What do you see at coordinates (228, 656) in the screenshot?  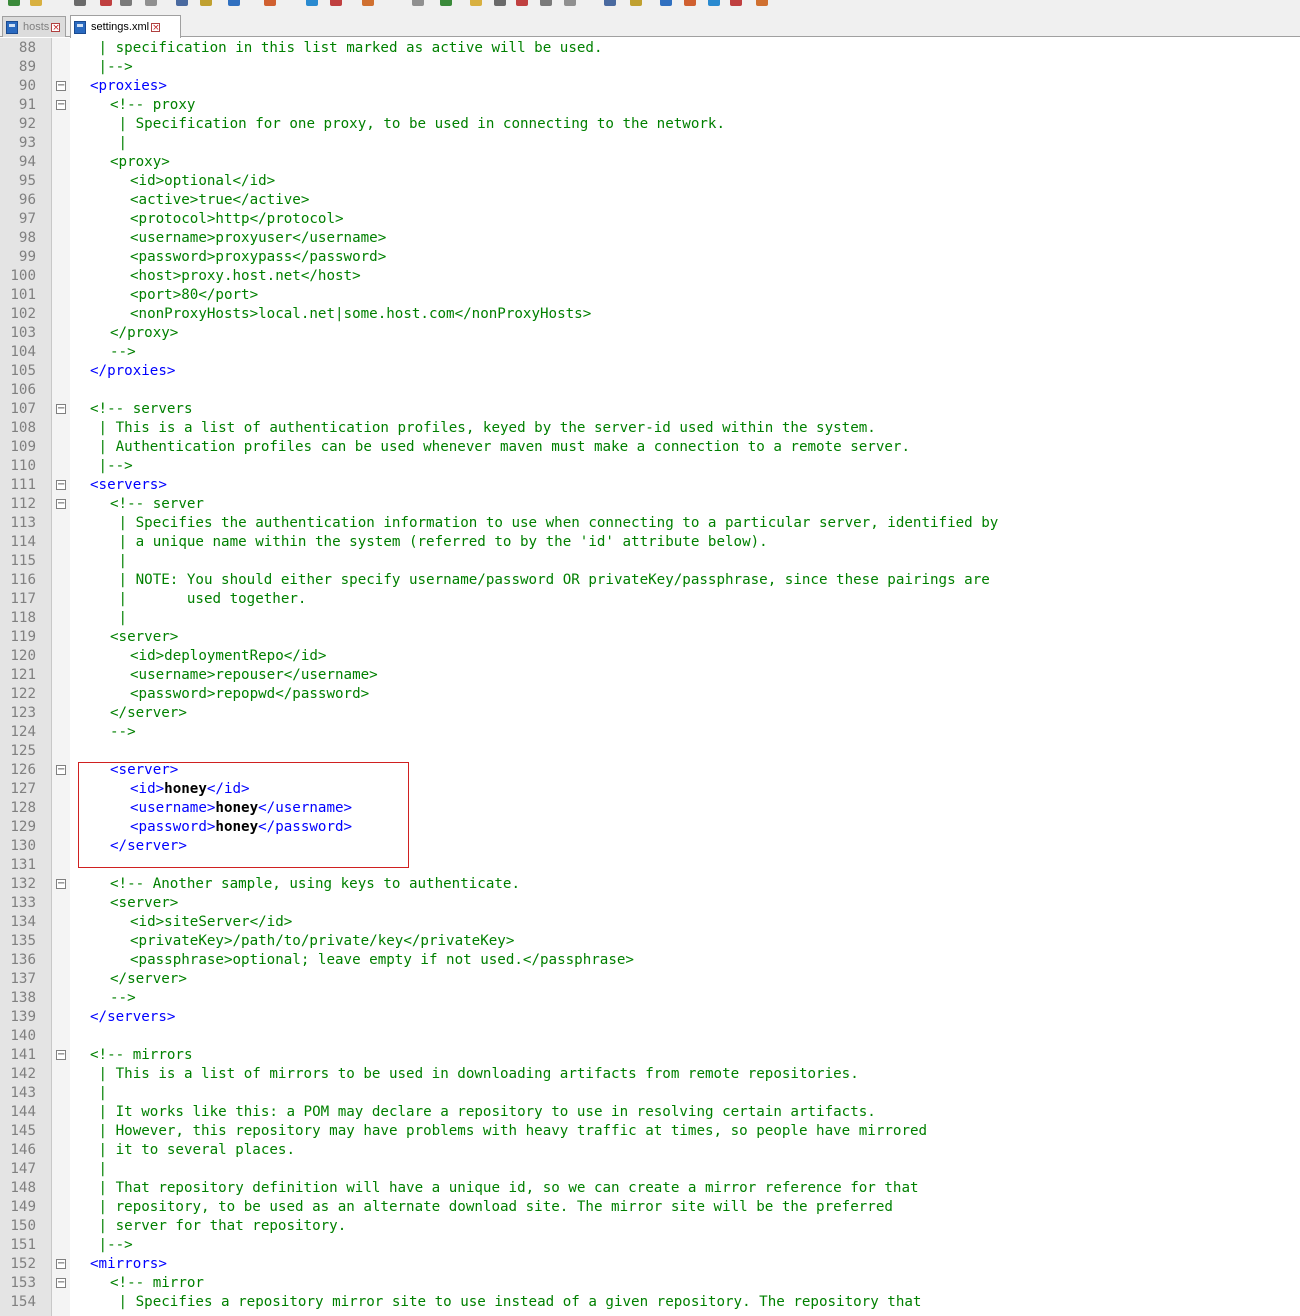 I see `code-text: <id>deploymentRepo</id>` at bounding box center [228, 656].